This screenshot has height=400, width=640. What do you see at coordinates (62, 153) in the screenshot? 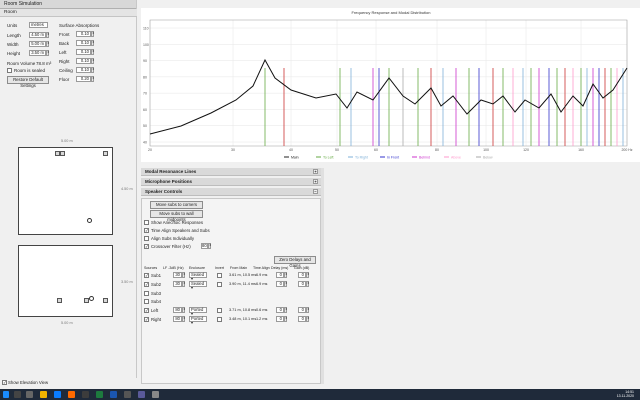
I see `left-speaker` at bounding box center [62, 153].